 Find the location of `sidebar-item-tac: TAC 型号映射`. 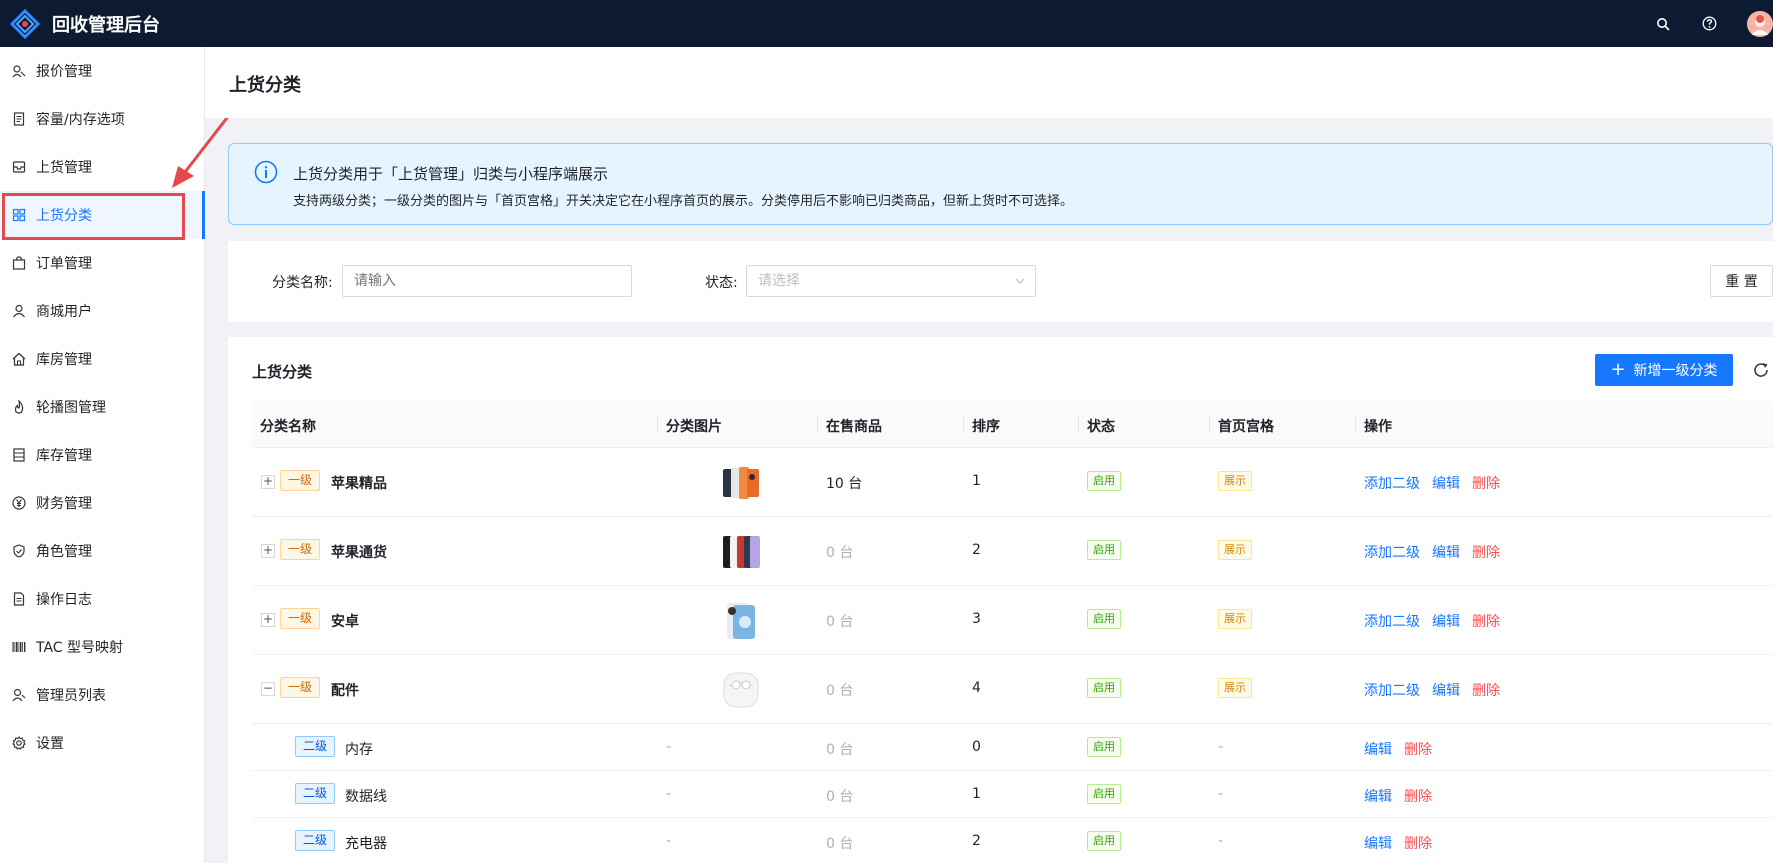

sidebar-item-tac: TAC 型号映射 is located at coordinates (102, 647).